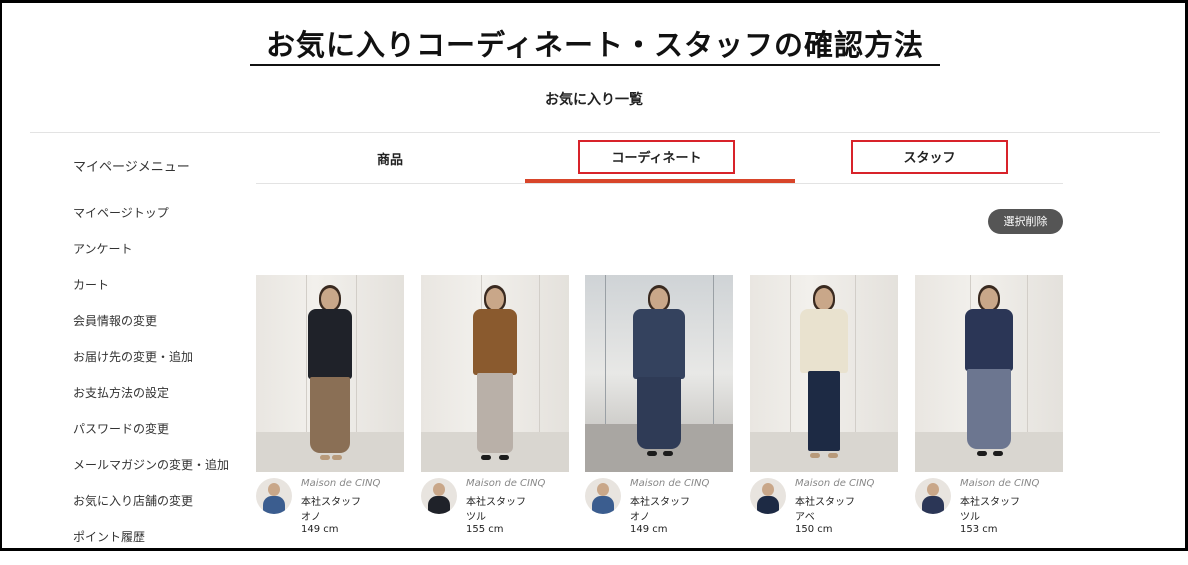  What do you see at coordinates (131, 167) in the screenshot?
I see `sidebar-heading: マイページメニュー` at bounding box center [131, 167].